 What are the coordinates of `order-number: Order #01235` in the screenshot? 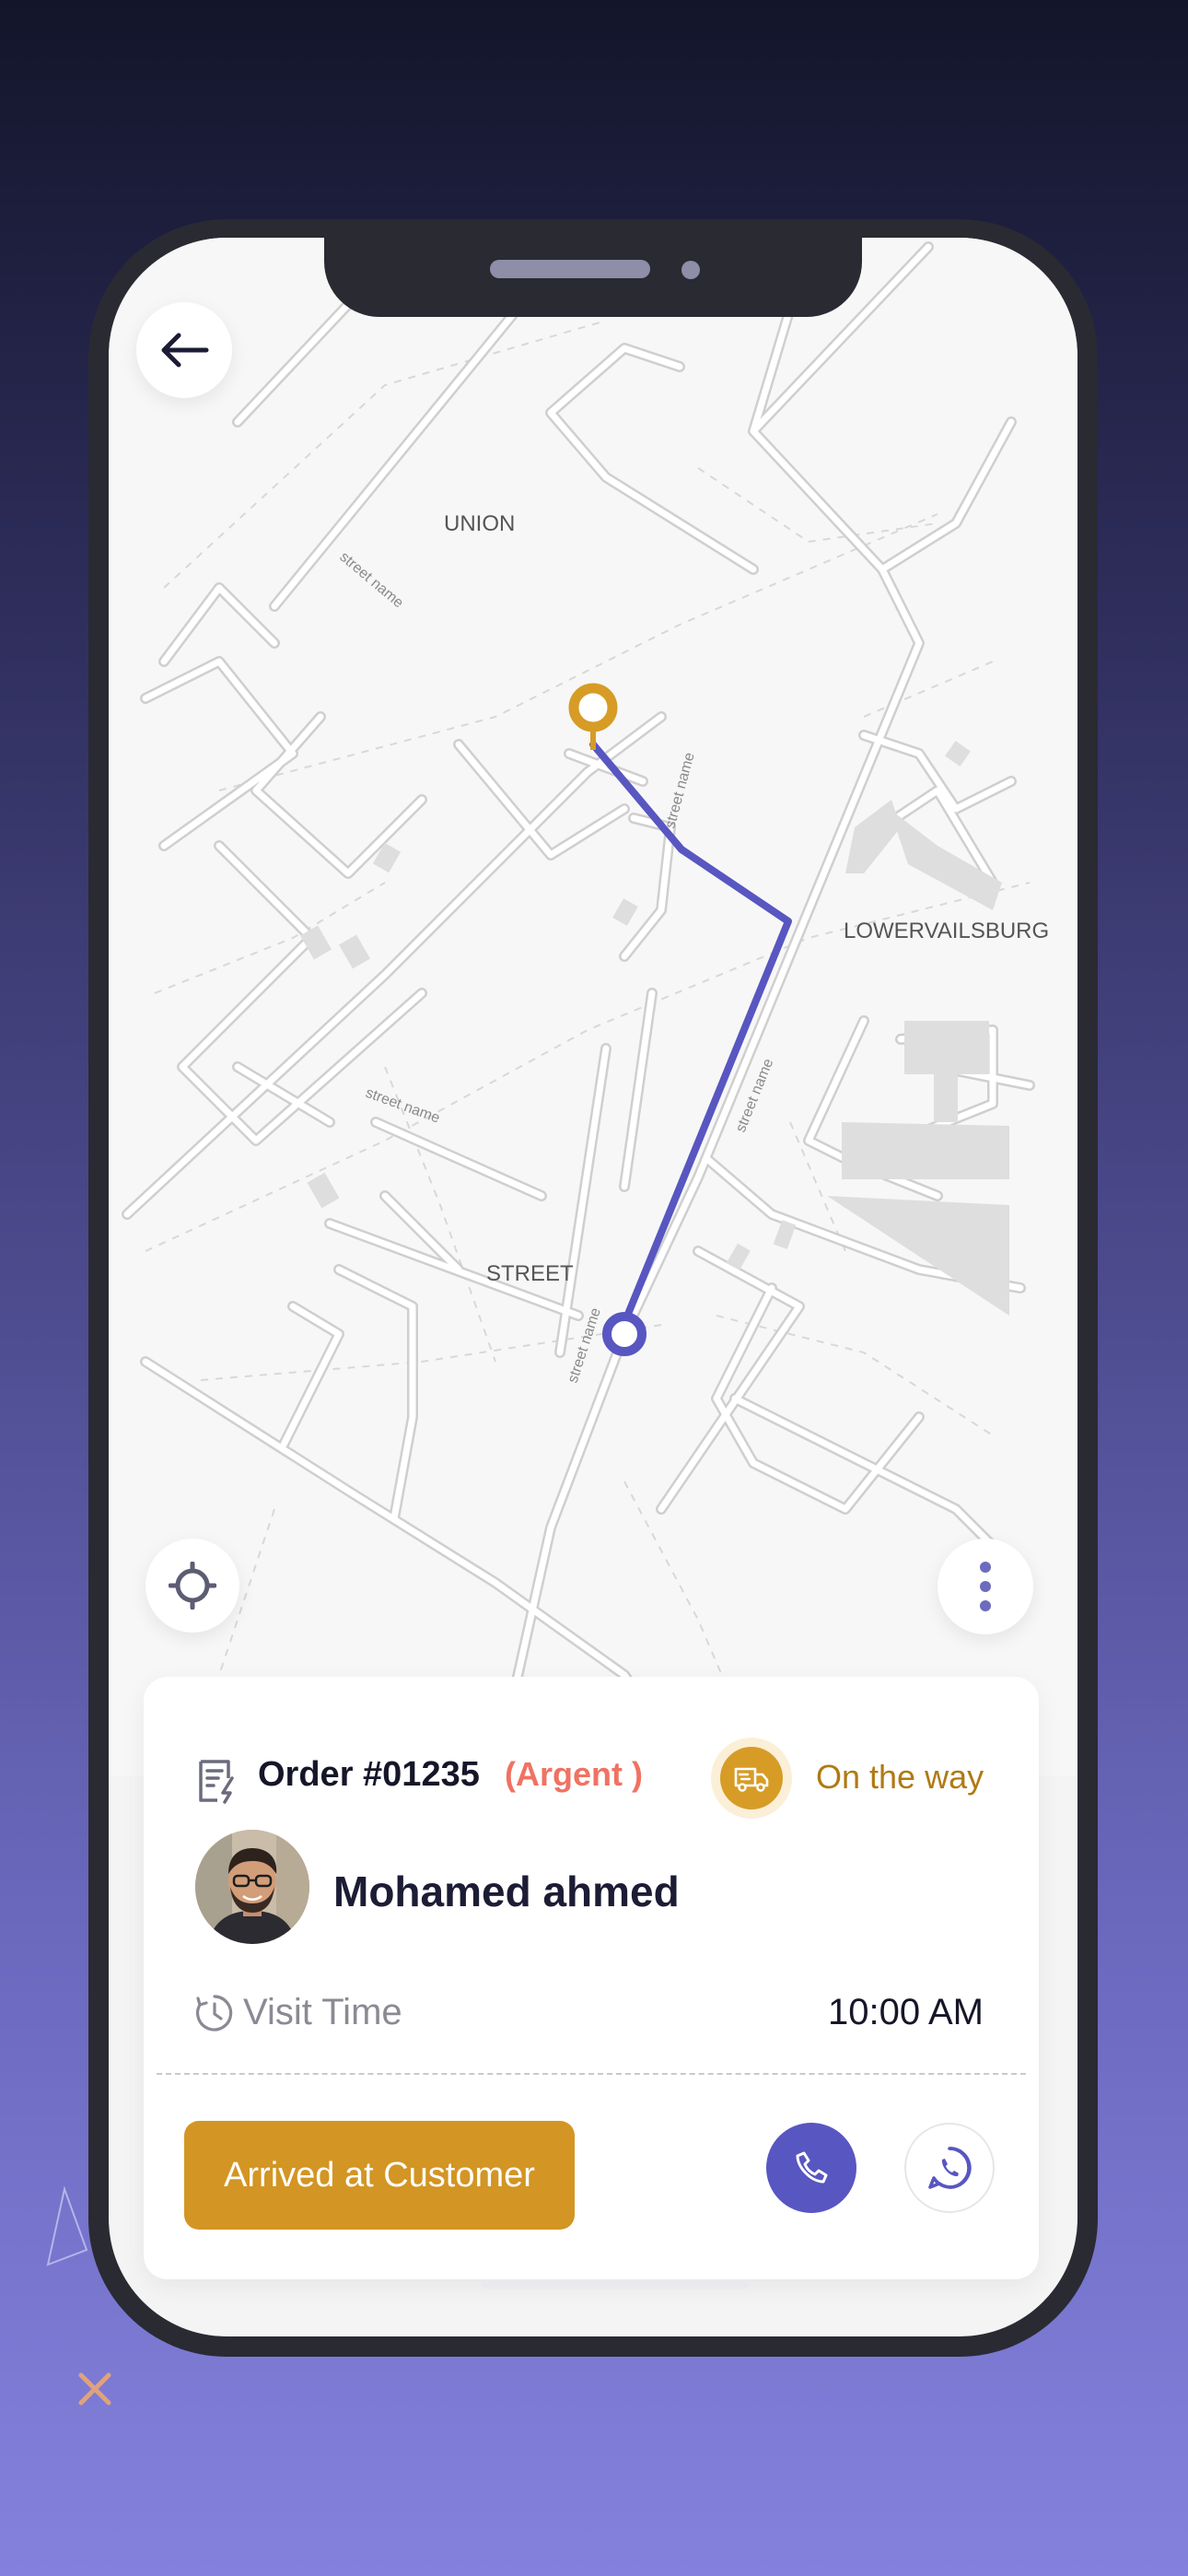 It's located at (369, 1774).